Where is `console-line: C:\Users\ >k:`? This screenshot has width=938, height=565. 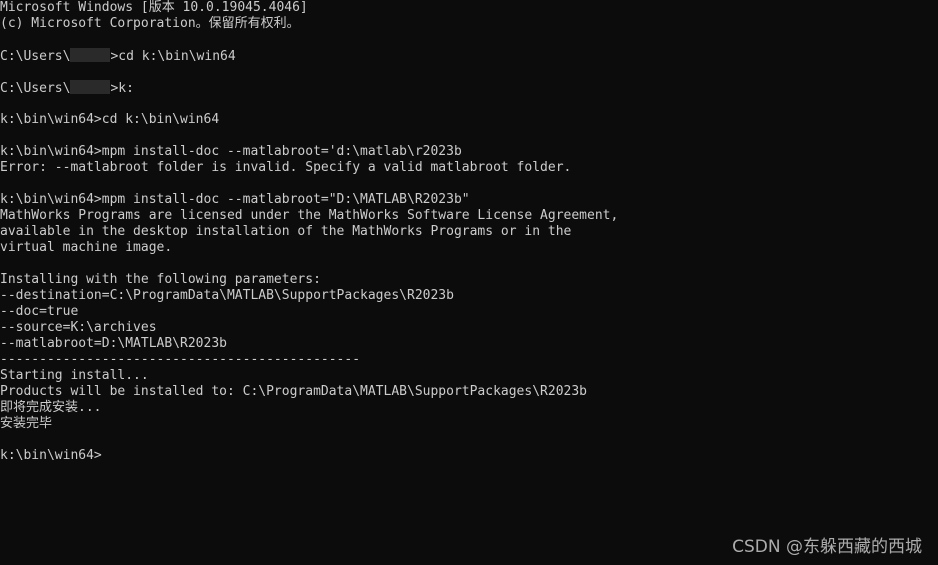
console-line: C:\Users\ >k: is located at coordinates (67, 88).